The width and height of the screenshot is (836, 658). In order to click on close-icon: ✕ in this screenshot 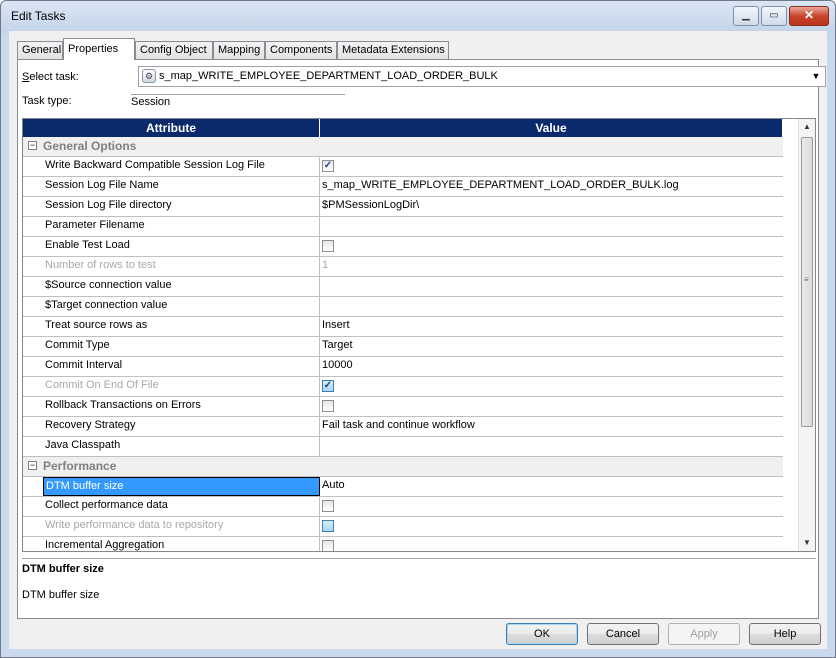, I will do `click(809, 16)`.